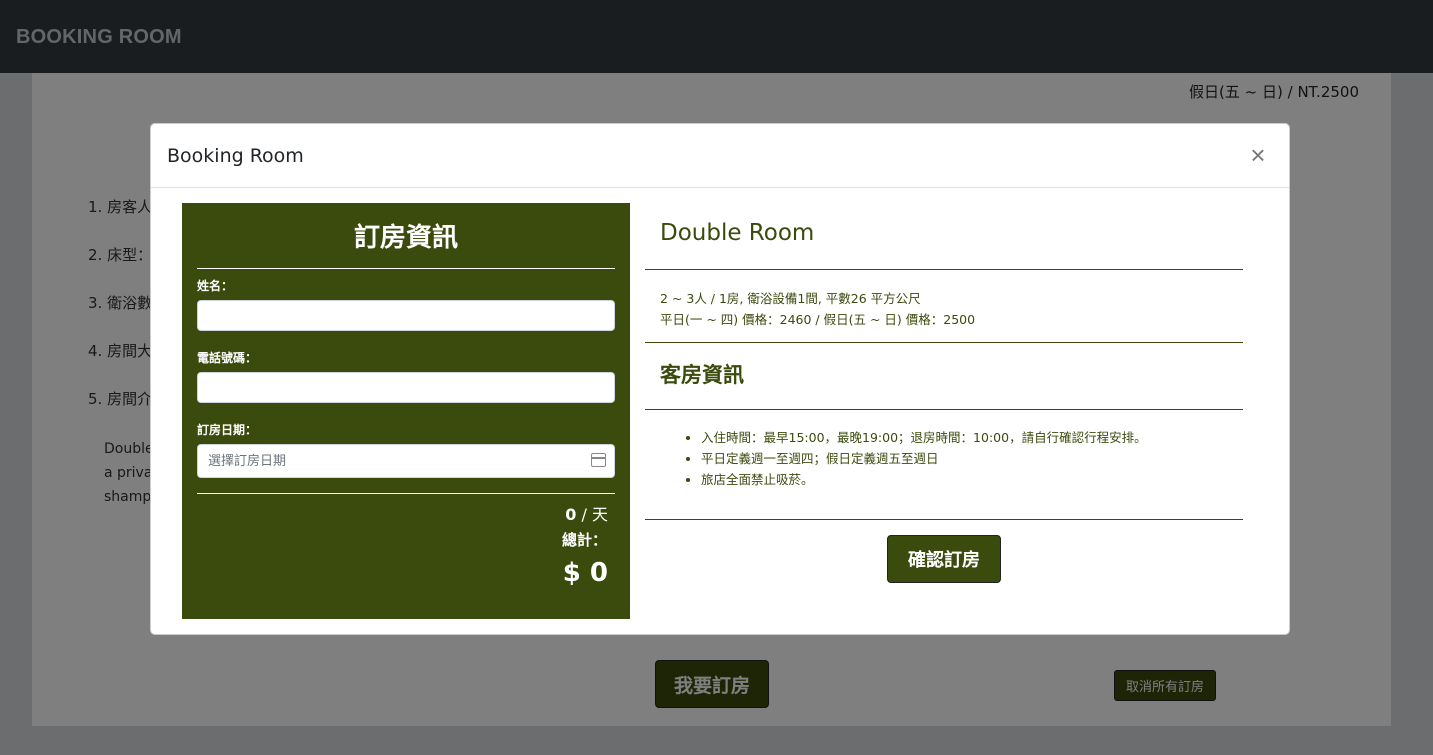  I want to click on room-price: 平日(一 ~ 四) 價格：2460 / 假日(五 ~ 日) 價格：2500, so click(818, 319).